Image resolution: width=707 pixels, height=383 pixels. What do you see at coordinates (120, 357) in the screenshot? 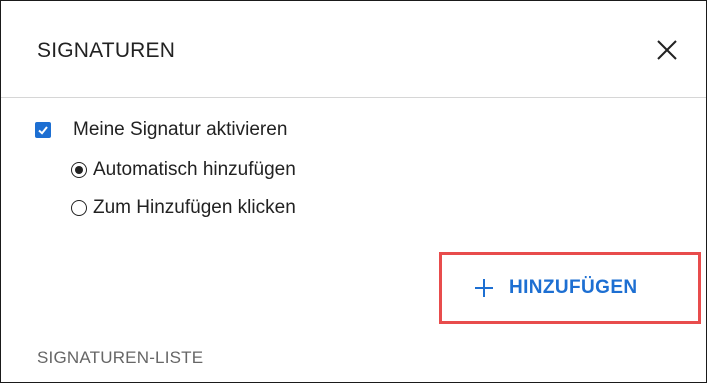
I see `signature-list-heading: SIGNATUREN-LISTE` at bounding box center [120, 357].